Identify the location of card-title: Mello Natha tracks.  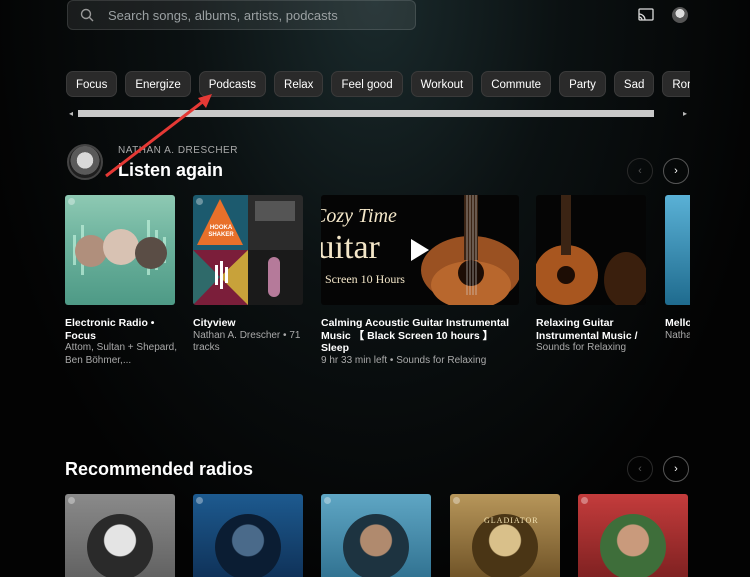
(677, 329).